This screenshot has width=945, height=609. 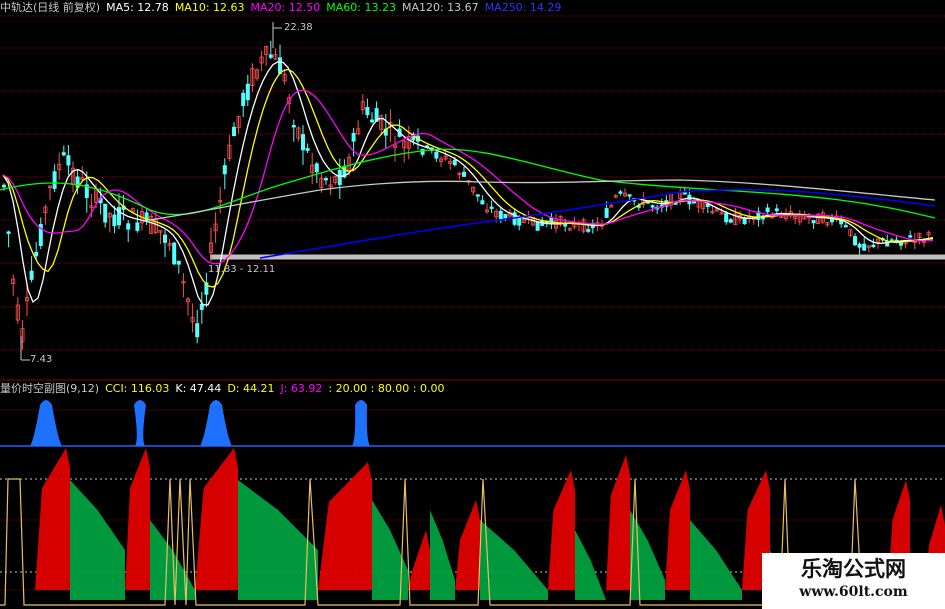 What do you see at coordinates (523, 7) in the screenshot?
I see `ma250-value: MA250: 14.29` at bounding box center [523, 7].